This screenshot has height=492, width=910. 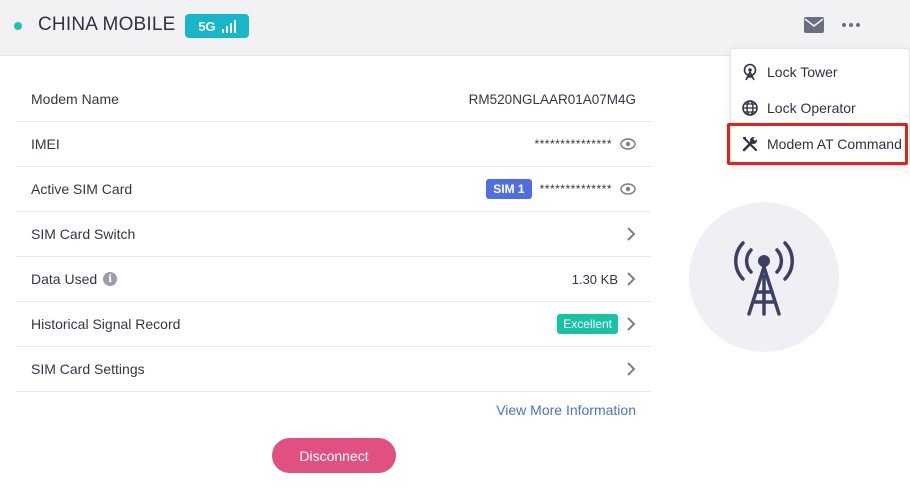 I want to click on signal-bars-icon, so click(x=228, y=26).